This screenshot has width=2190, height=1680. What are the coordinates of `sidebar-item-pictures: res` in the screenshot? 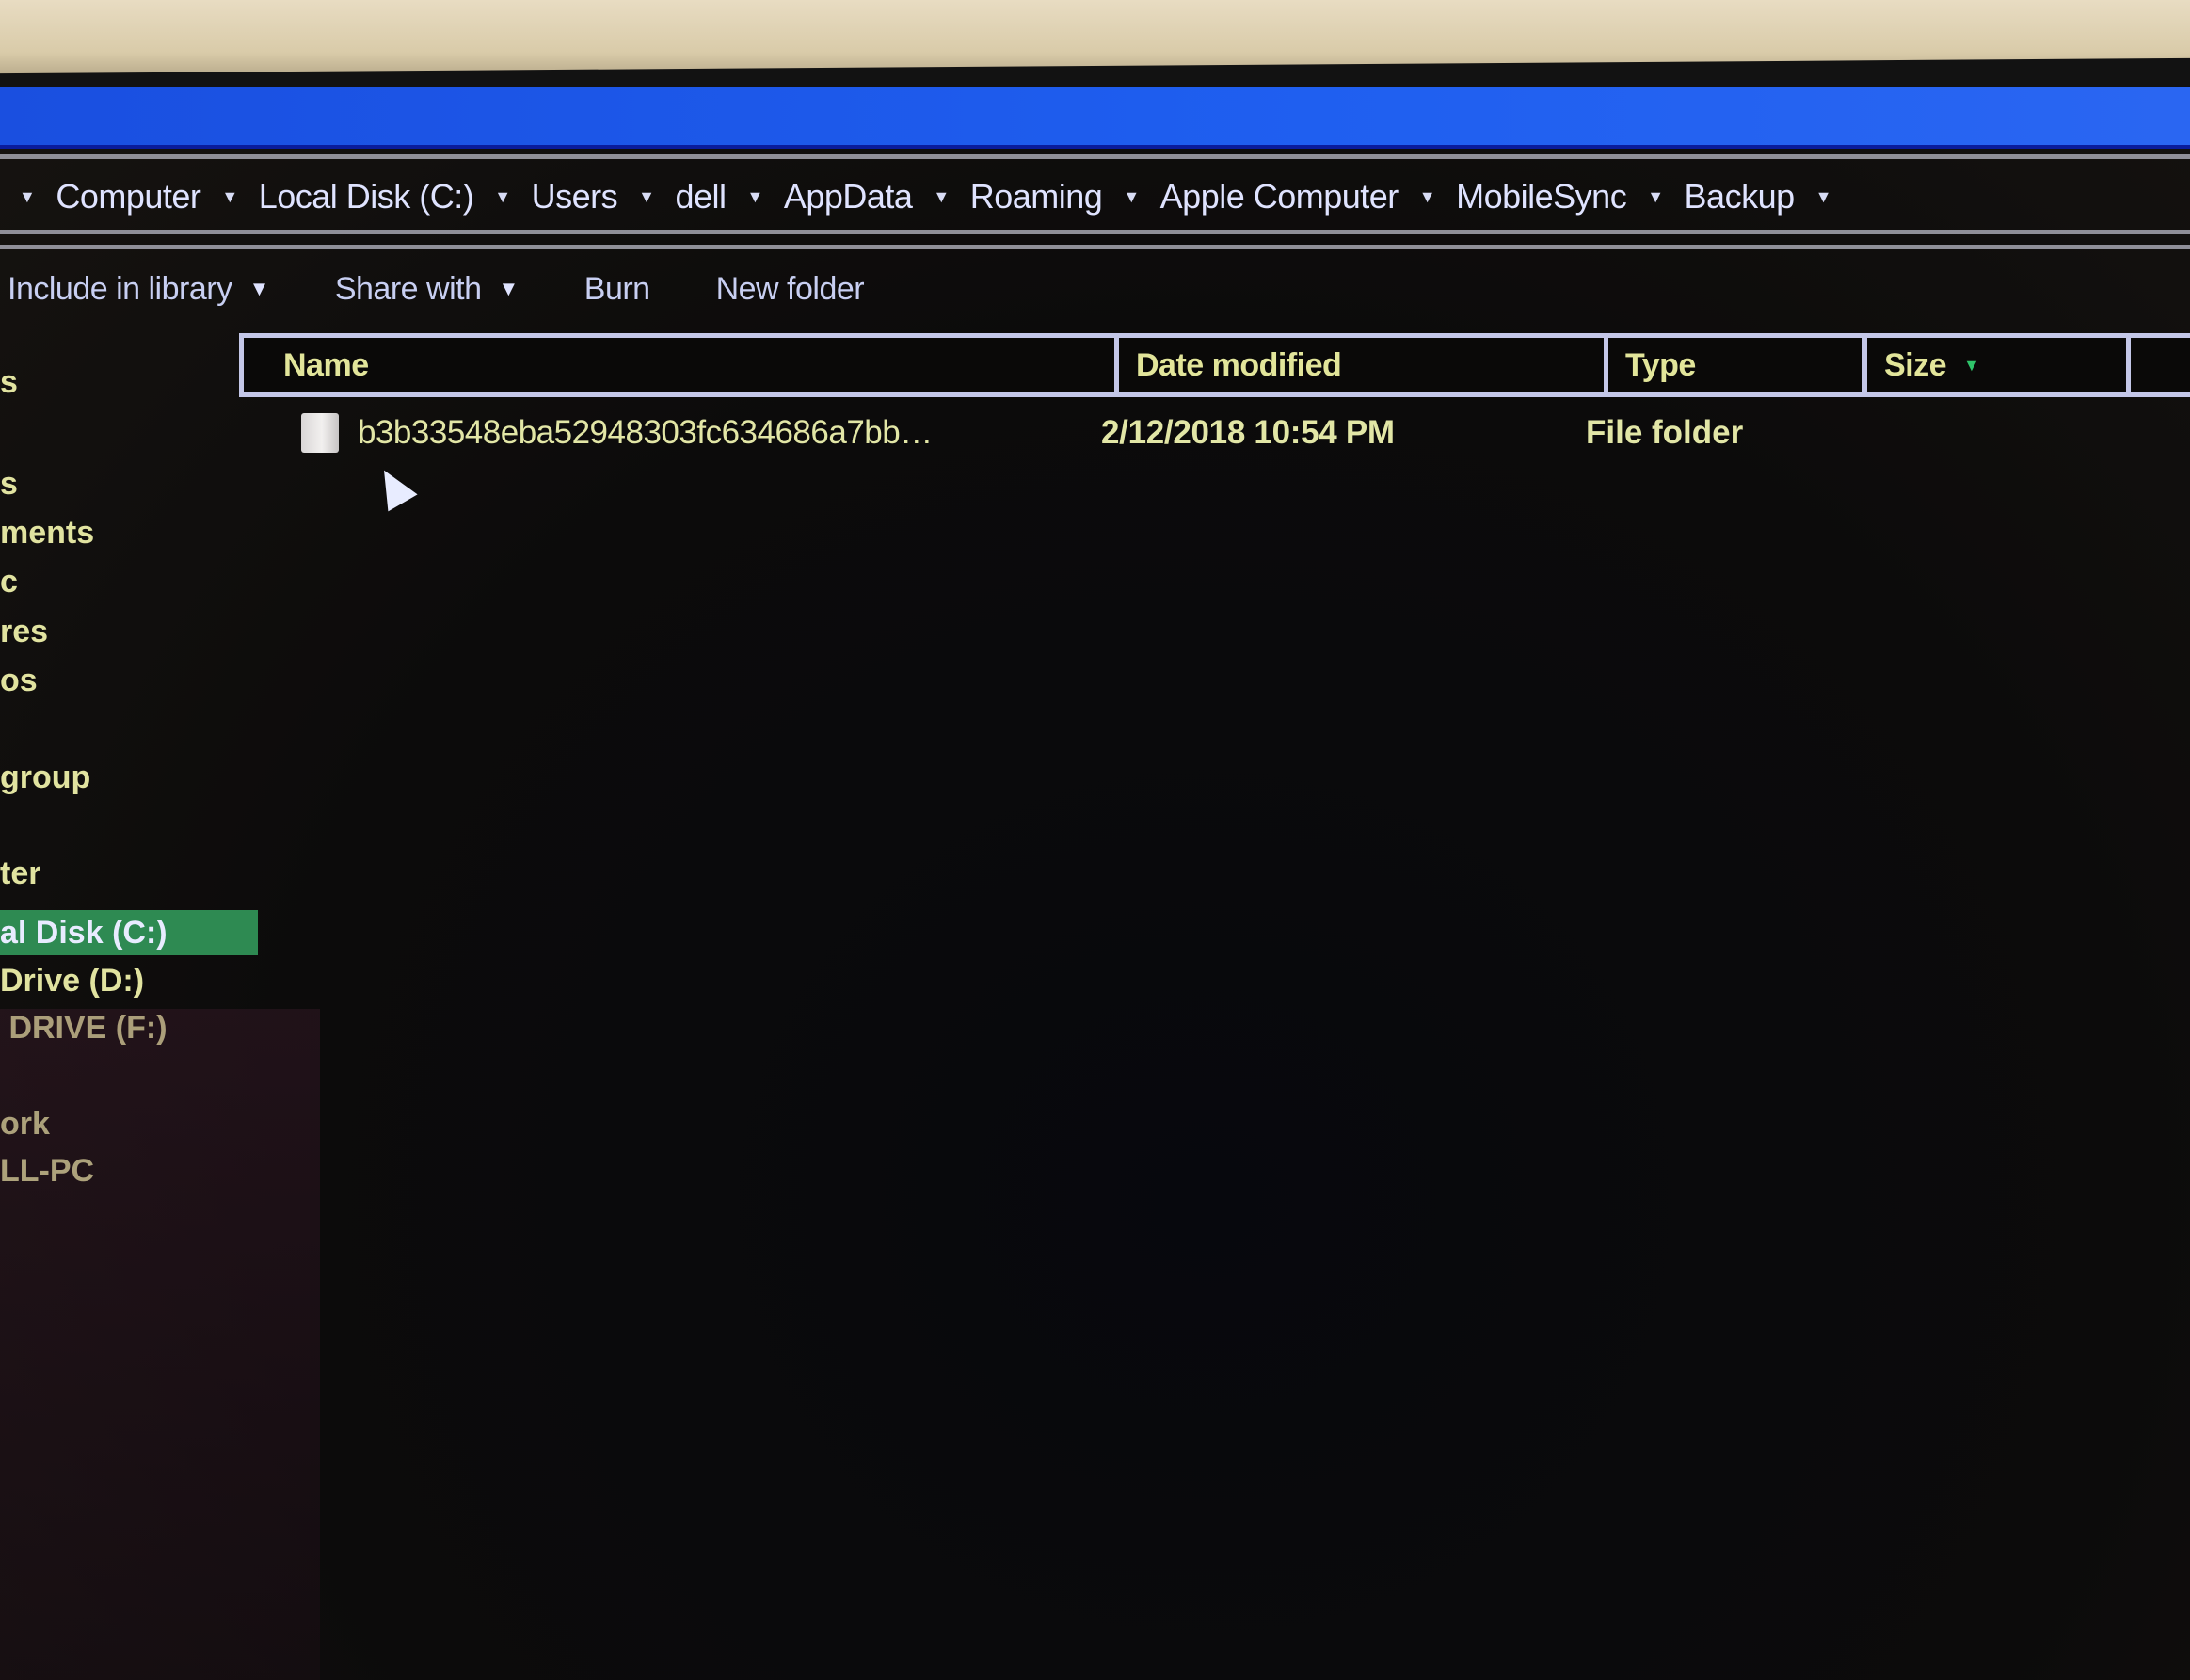 It's located at (33, 631).